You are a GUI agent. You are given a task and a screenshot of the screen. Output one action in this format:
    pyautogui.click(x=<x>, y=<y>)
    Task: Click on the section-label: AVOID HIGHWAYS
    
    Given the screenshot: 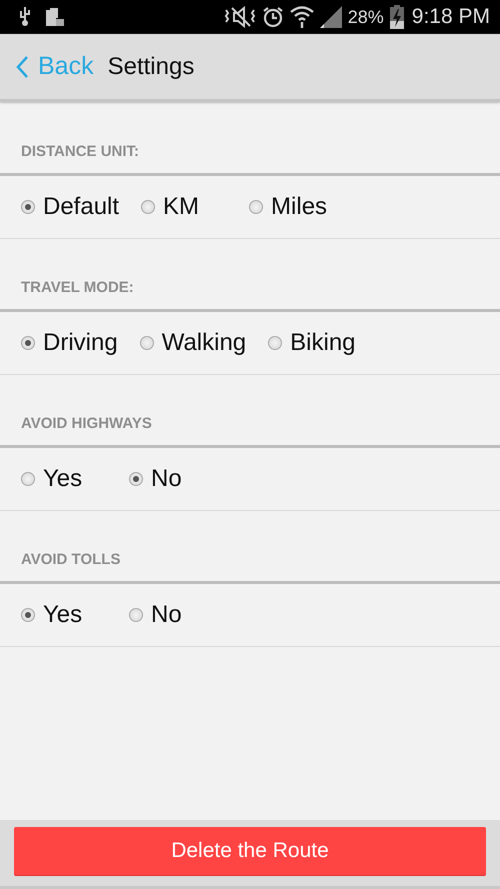 What is the action you would take?
    pyautogui.click(x=250, y=411)
    